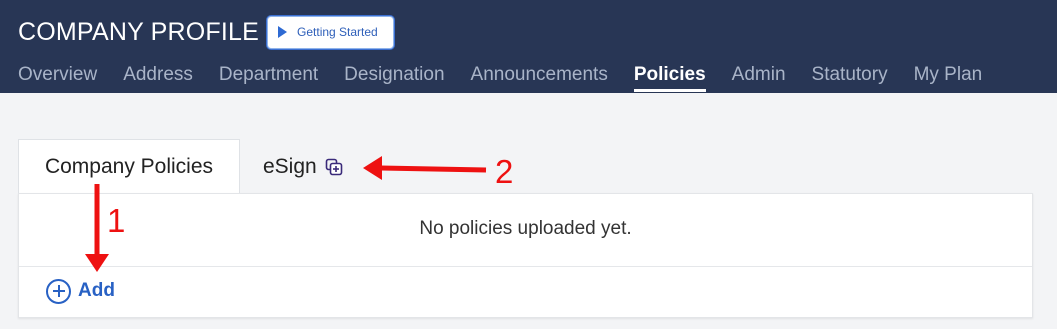 Image resolution: width=1057 pixels, height=329 pixels. I want to click on nav-item-announcements: Announcements, so click(539, 78).